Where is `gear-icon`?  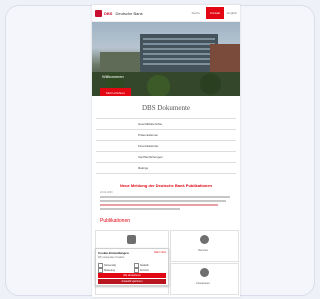 gear-icon is located at coordinates (204, 239).